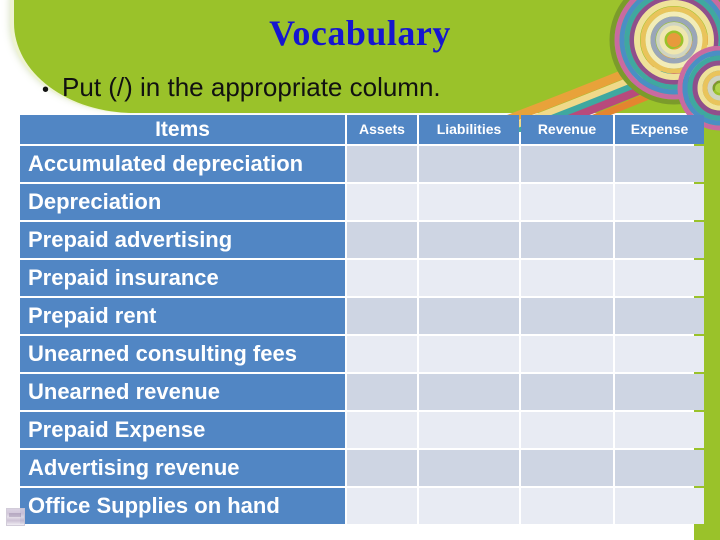  I want to click on table-row: Unearned consulting fees, so click(362, 354).